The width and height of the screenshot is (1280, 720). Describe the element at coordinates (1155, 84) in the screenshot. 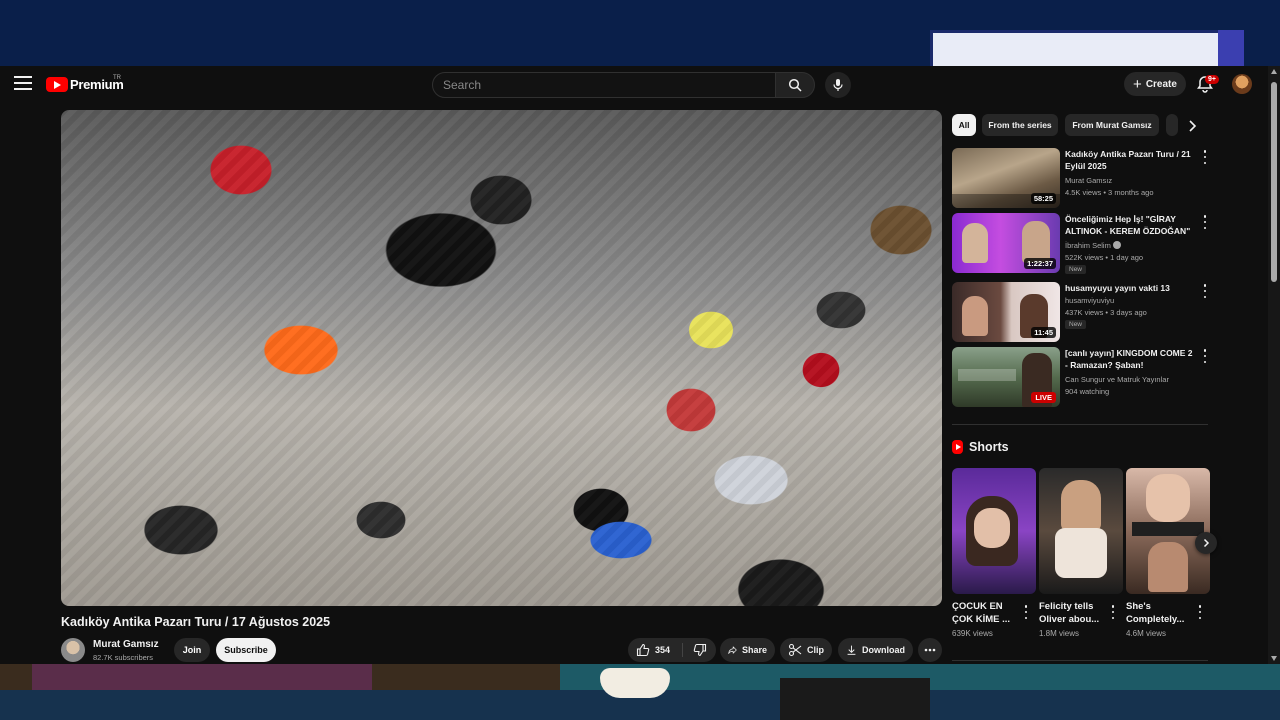

I see `create-button: + Create` at that location.